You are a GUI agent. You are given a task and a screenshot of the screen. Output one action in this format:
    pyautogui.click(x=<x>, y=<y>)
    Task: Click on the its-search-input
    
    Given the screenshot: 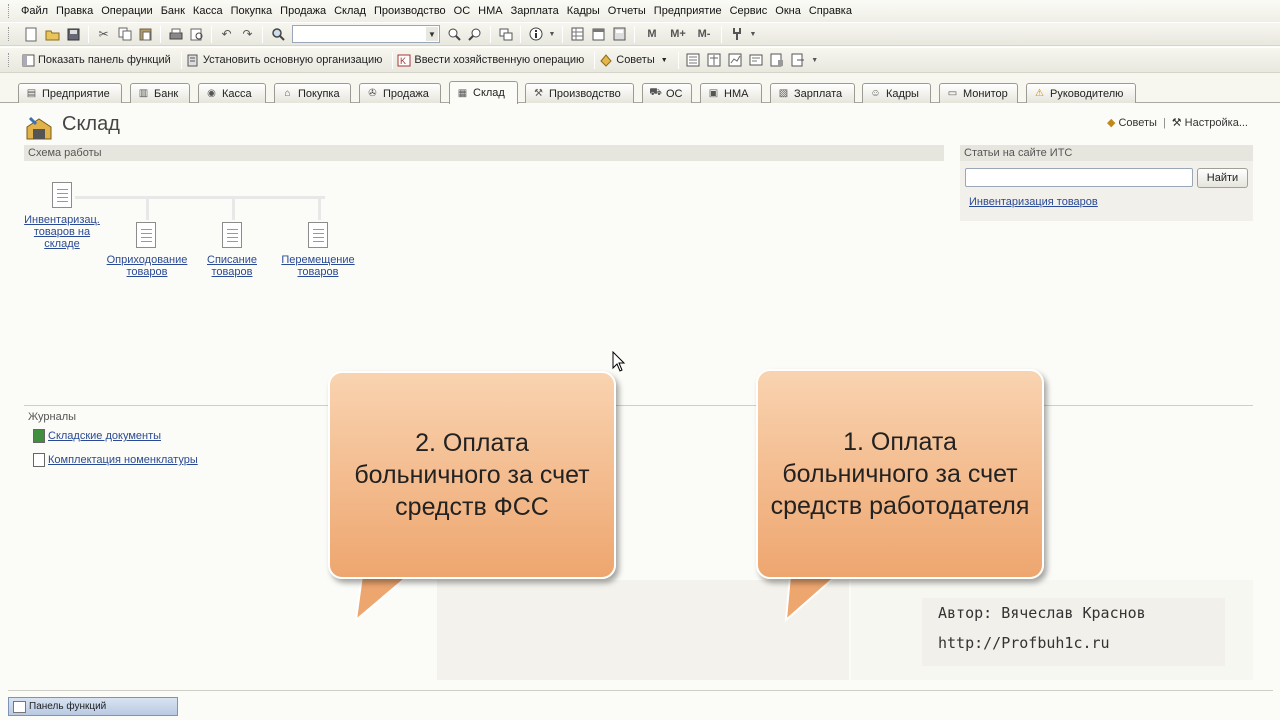 What is the action you would take?
    pyautogui.click(x=1079, y=177)
    